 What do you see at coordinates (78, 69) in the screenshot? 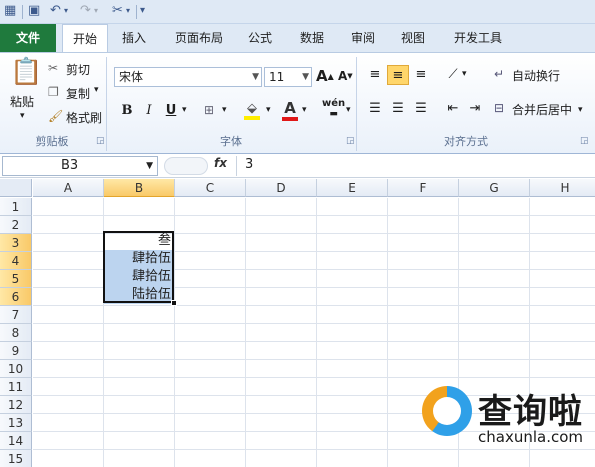
I see `cut-button: 剪切` at bounding box center [78, 69].